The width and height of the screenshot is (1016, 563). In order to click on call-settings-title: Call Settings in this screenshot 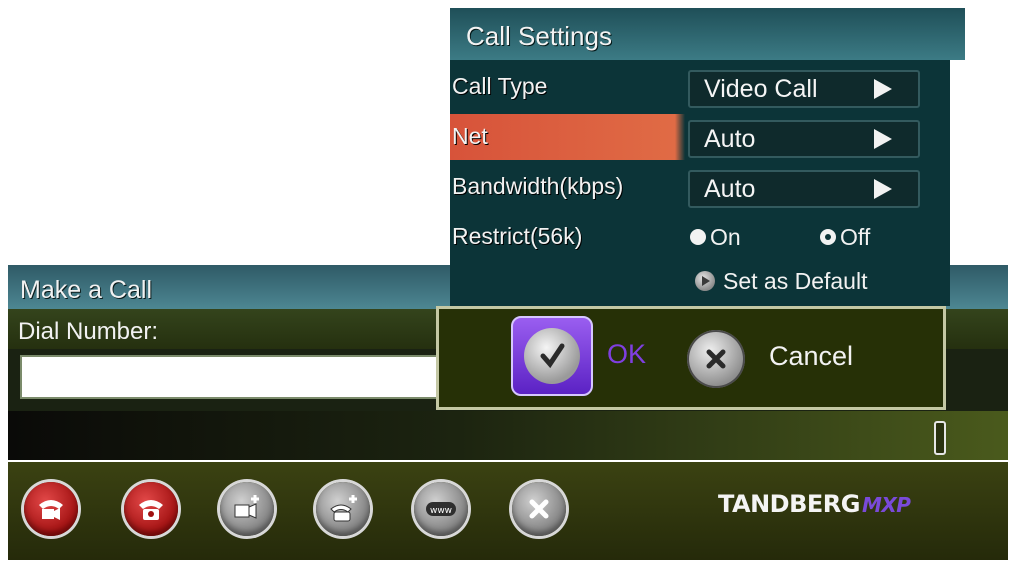, I will do `click(707, 34)`.